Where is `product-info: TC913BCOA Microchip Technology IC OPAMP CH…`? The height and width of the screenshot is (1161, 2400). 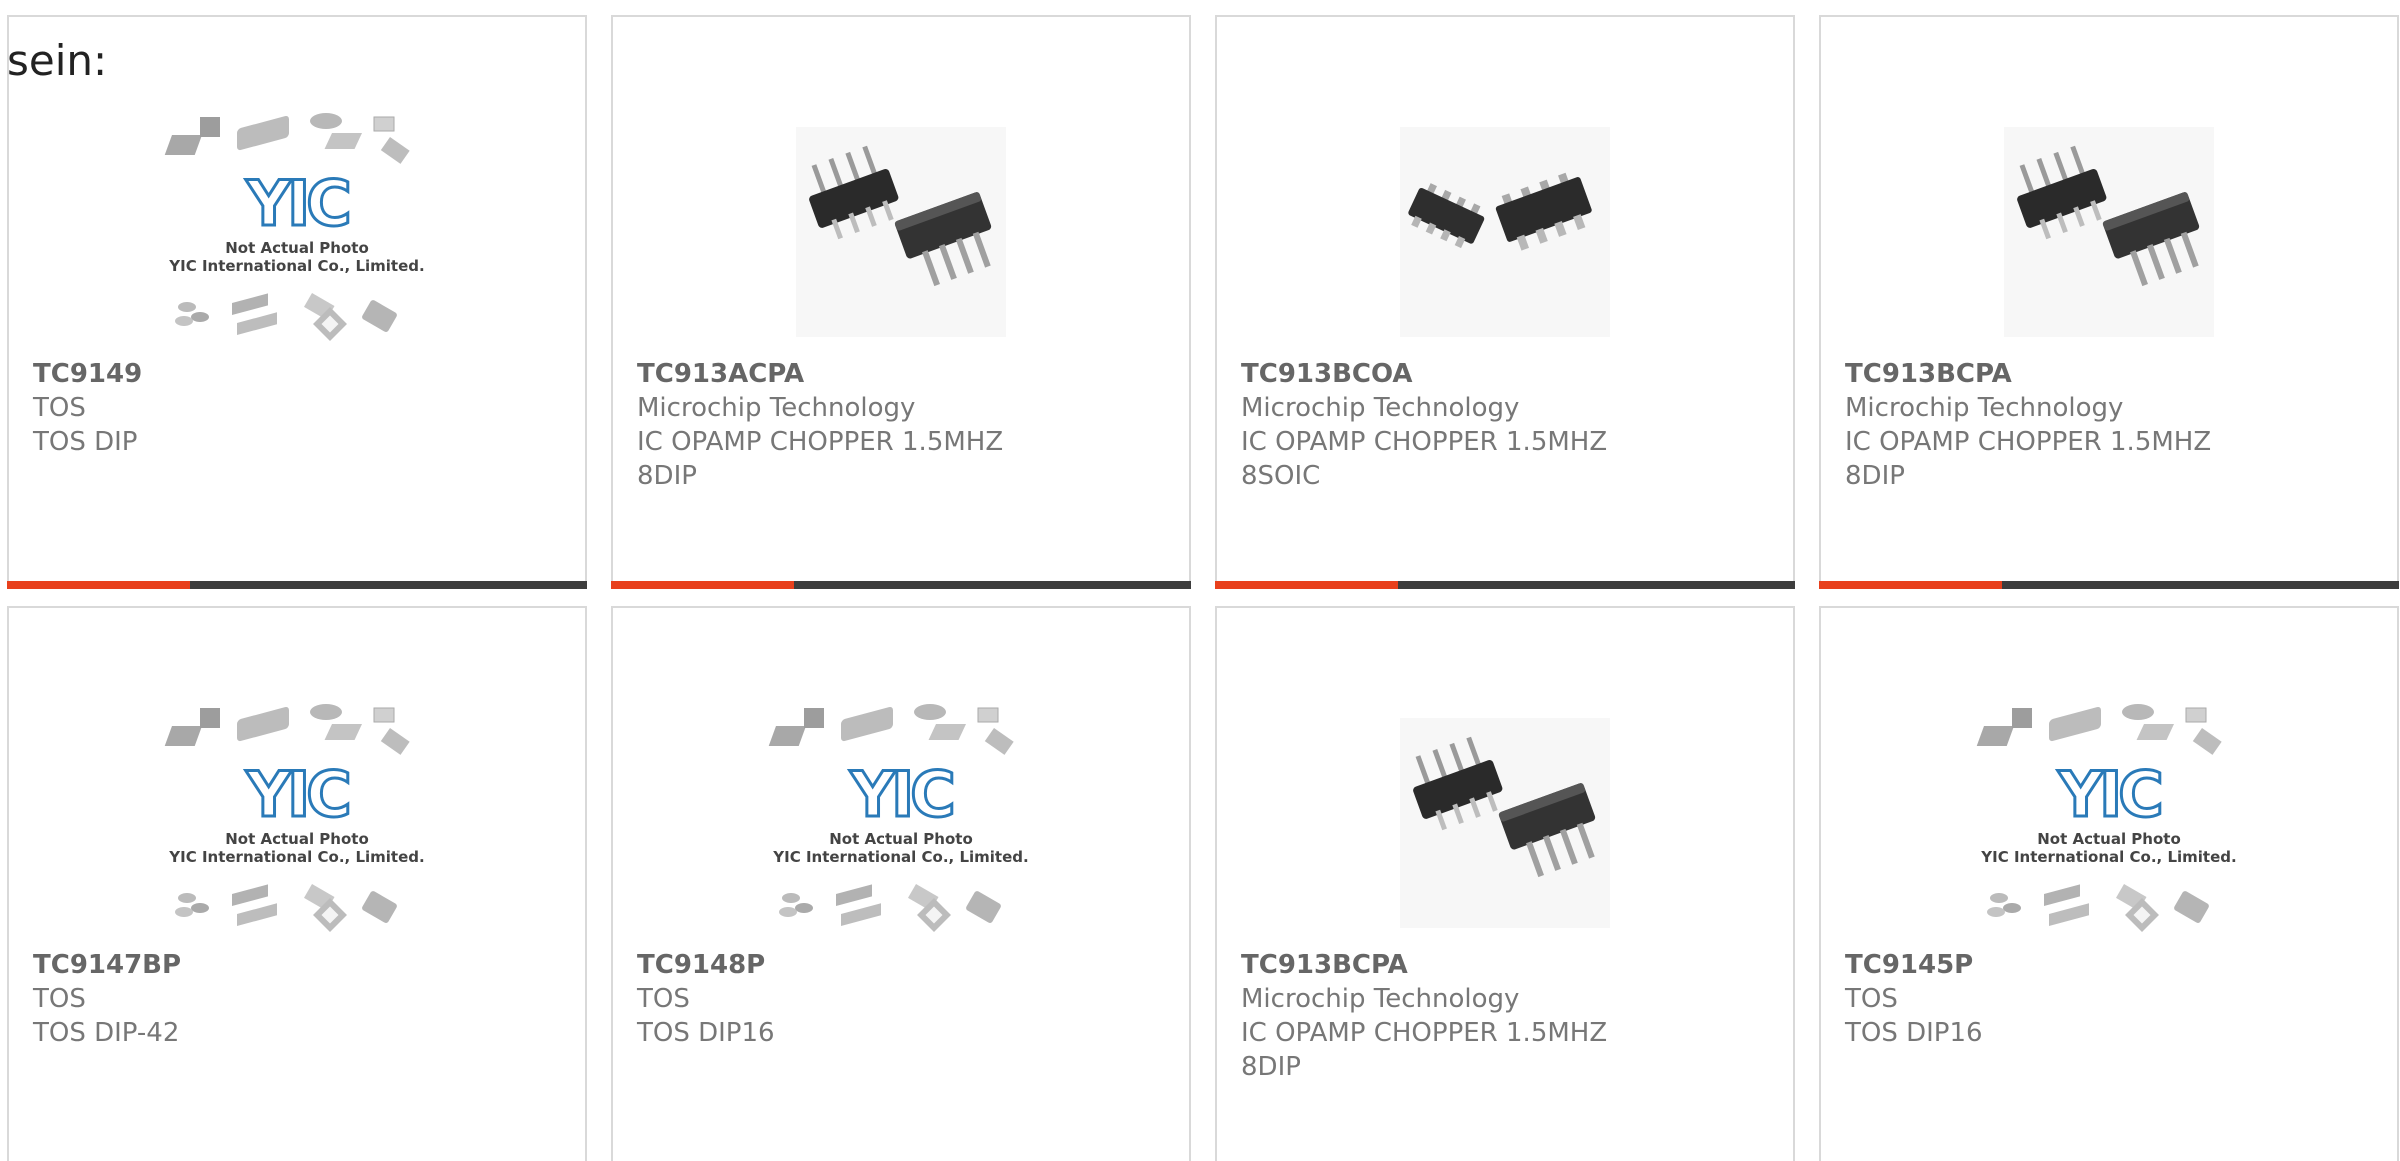
product-info: TC913BCOA Microchip Technology IC OPAMP CH… is located at coordinates (1512, 425).